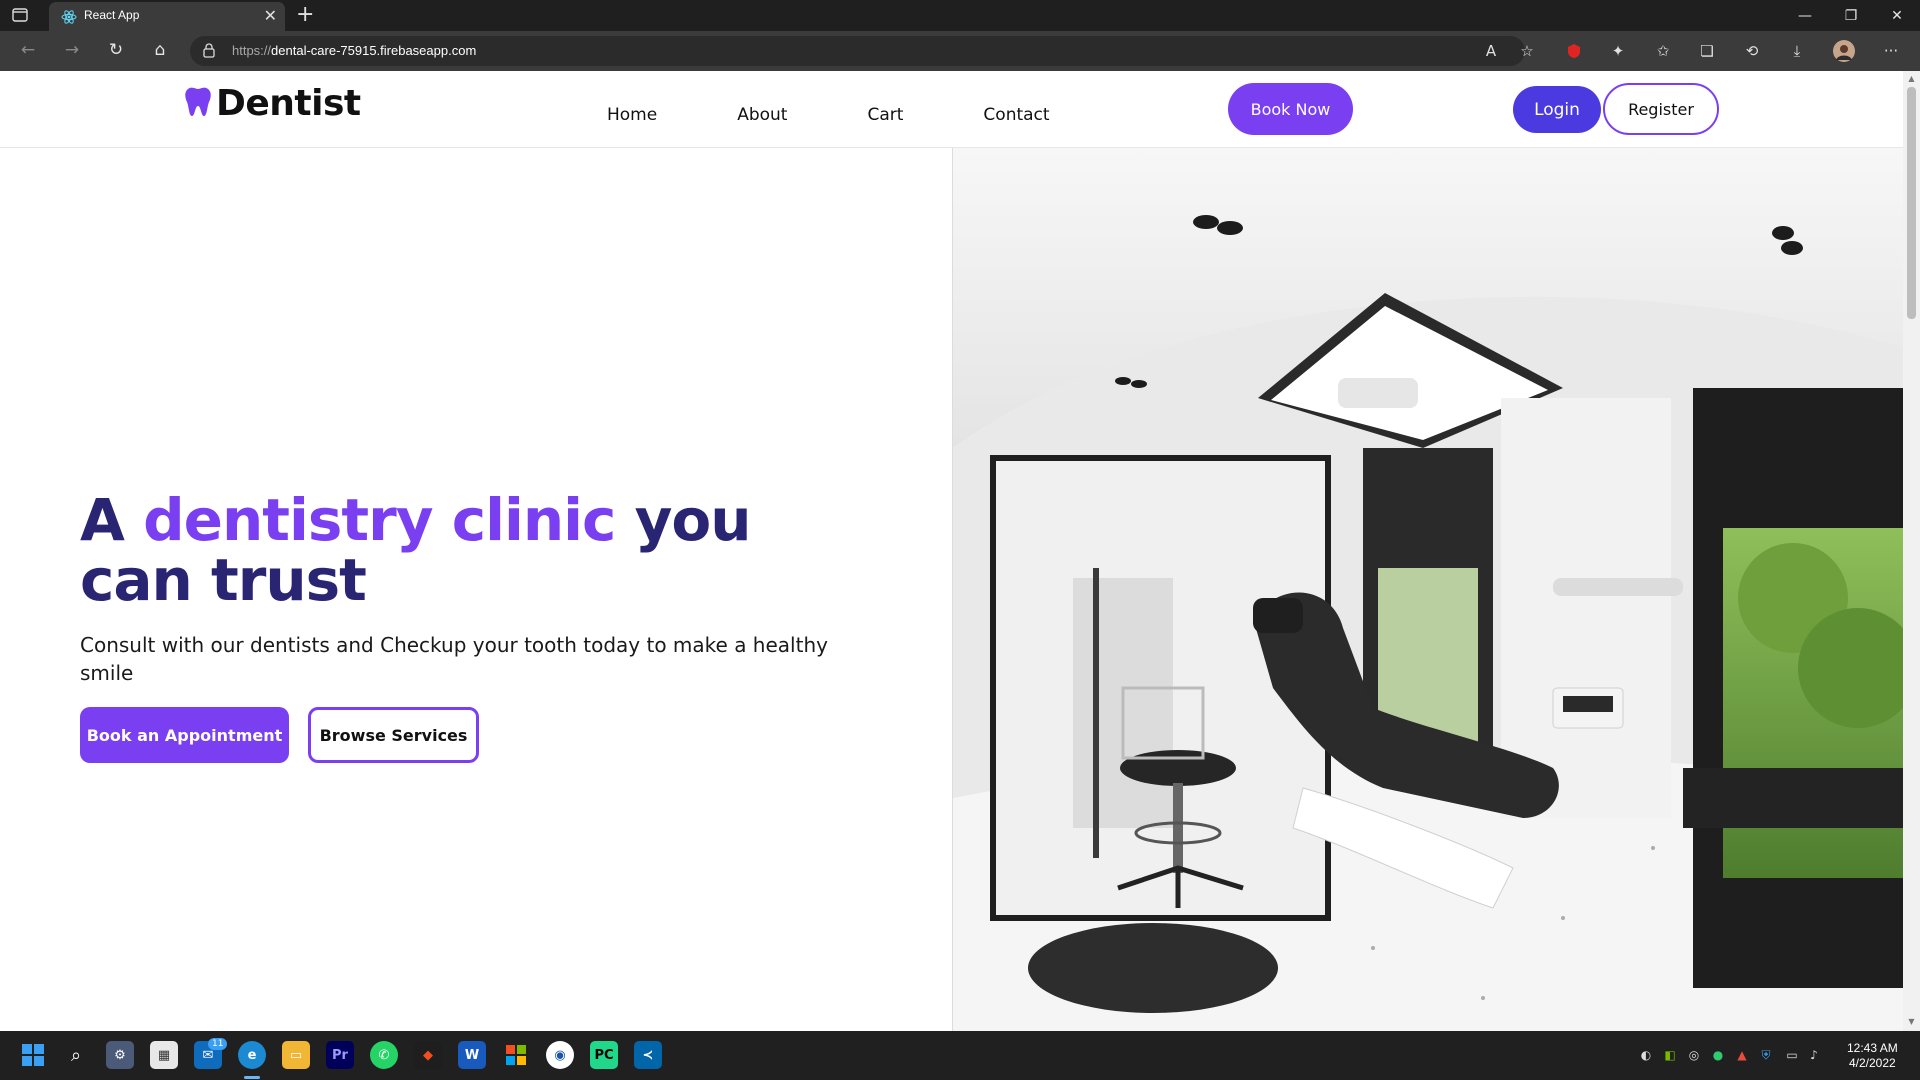  What do you see at coordinates (252, 1055) in the screenshot?
I see `edge-browser-icon: e` at bounding box center [252, 1055].